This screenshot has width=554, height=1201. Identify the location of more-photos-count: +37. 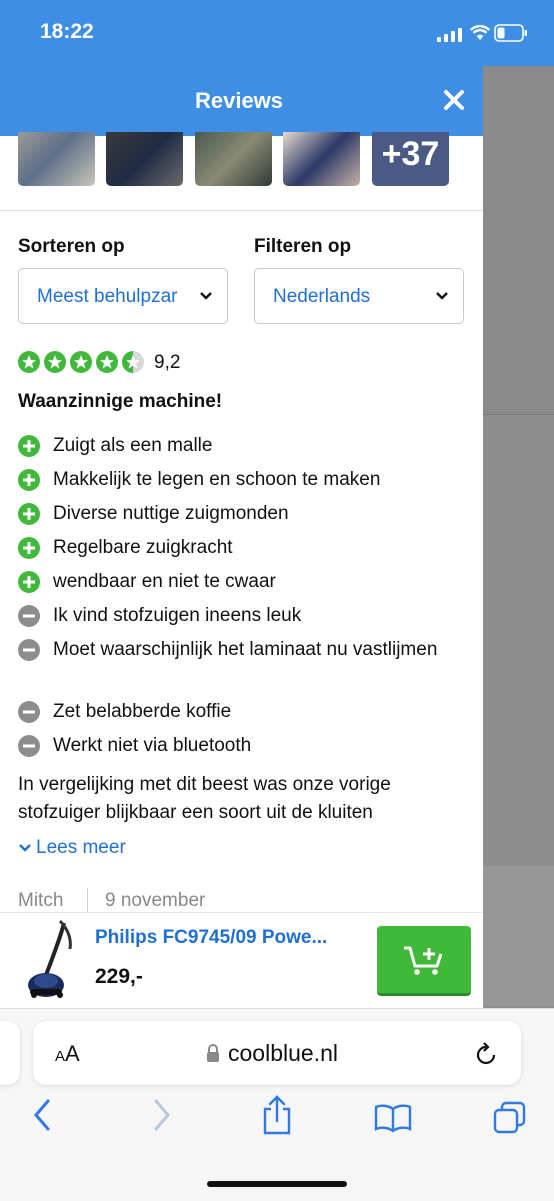
(410, 154).